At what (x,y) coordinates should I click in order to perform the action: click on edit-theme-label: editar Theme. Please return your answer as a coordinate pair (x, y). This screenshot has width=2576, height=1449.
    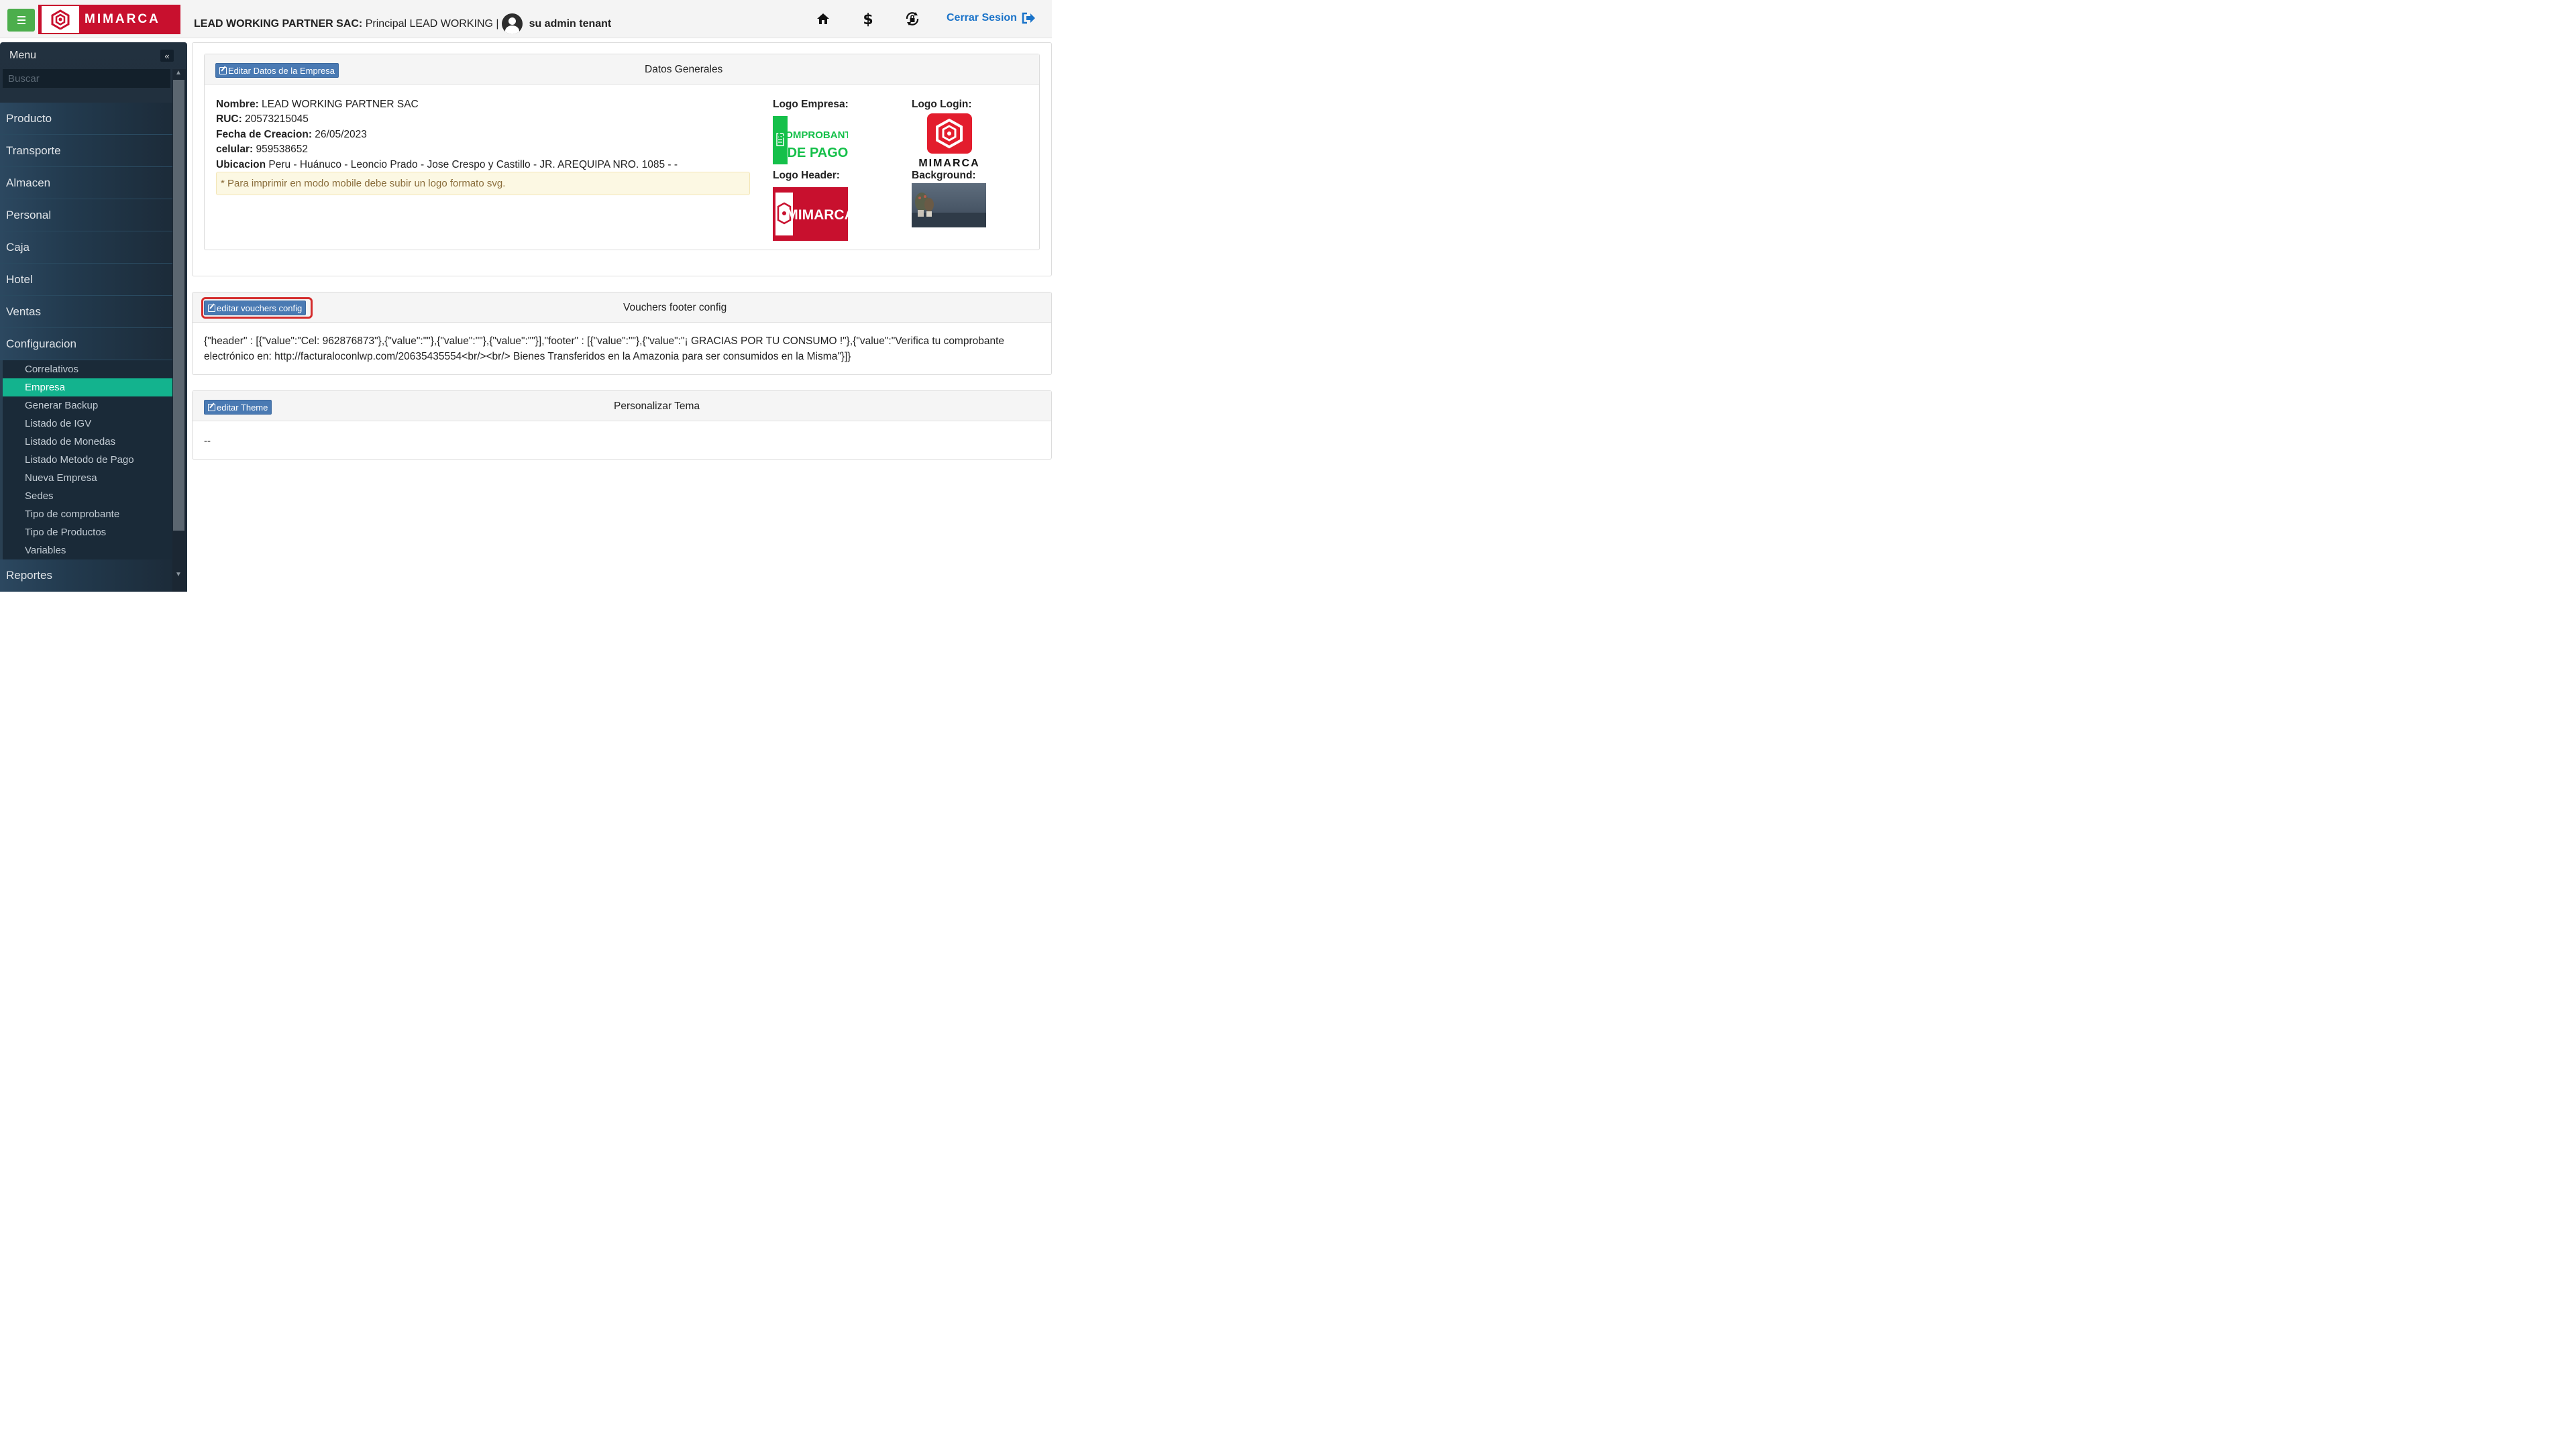
    Looking at the image, I should click on (242, 407).